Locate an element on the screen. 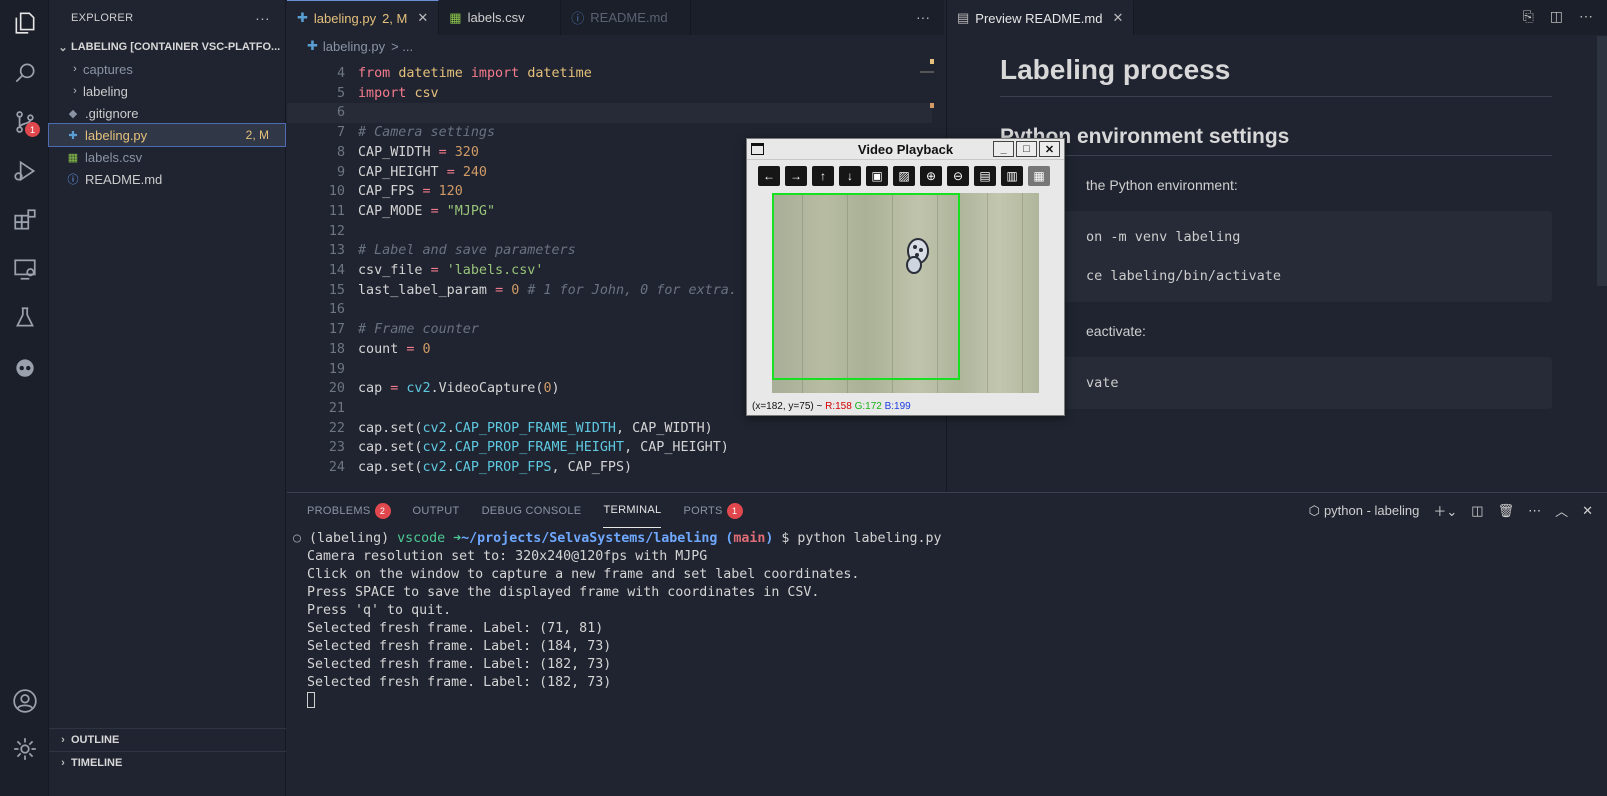 The width and height of the screenshot is (1607, 796). tree-folder-labeling: › labeling is located at coordinates (167, 91).